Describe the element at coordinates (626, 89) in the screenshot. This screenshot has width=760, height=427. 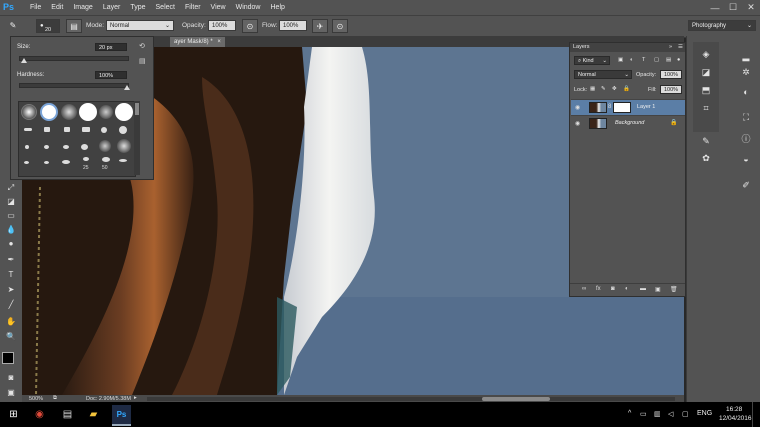
I see `lock-all-icon: 🔒` at that location.